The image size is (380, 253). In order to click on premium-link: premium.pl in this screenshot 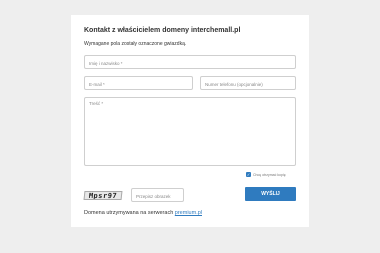, I will do `click(188, 213)`.